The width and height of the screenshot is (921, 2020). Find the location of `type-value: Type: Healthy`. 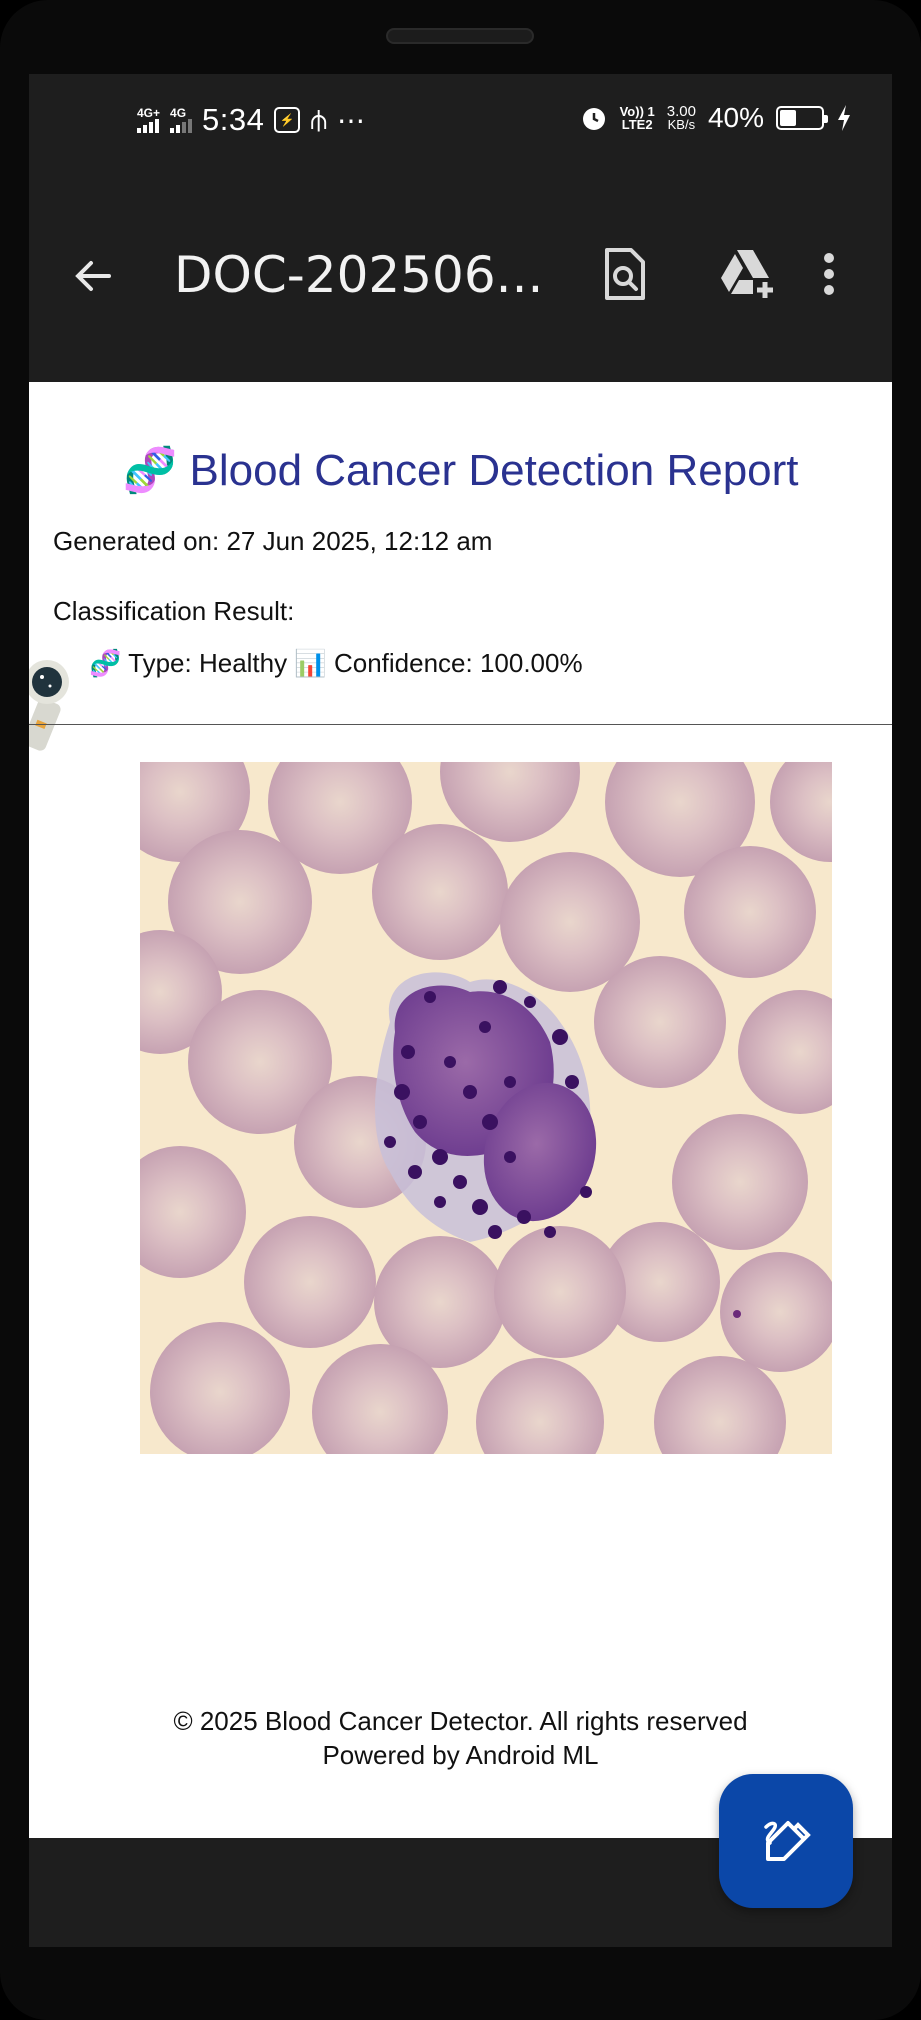

type-value: Type: Healthy is located at coordinates (208, 663).